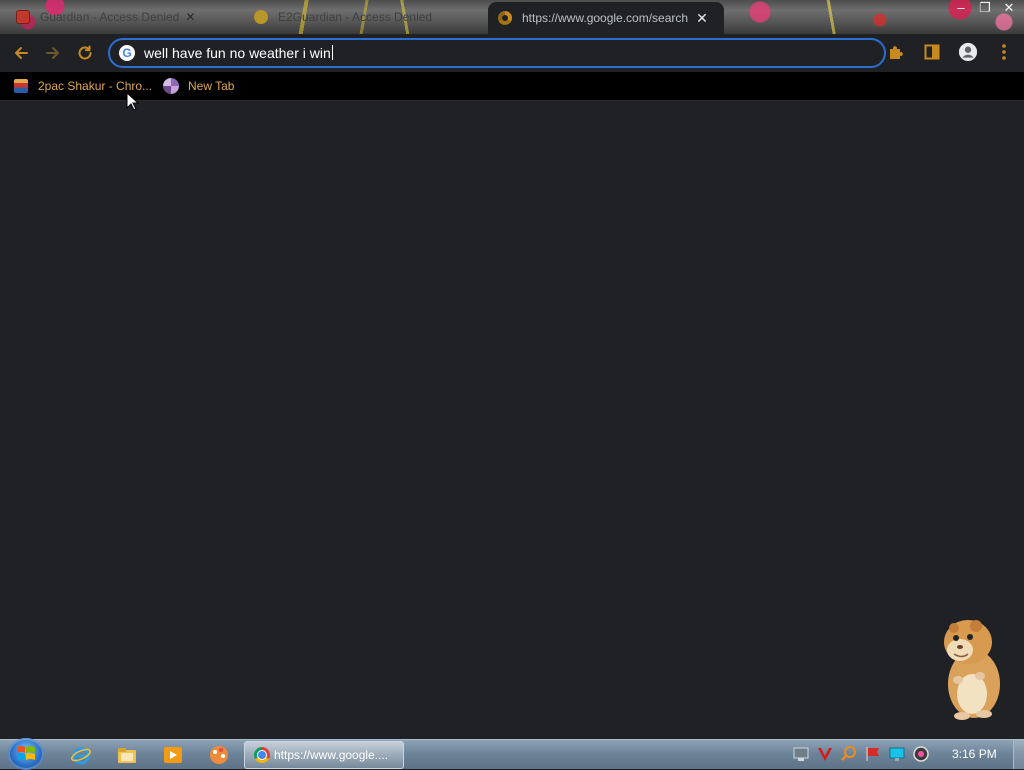  What do you see at coordinates (897, 754) in the screenshot?
I see `display-monitor-icon` at bounding box center [897, 754].